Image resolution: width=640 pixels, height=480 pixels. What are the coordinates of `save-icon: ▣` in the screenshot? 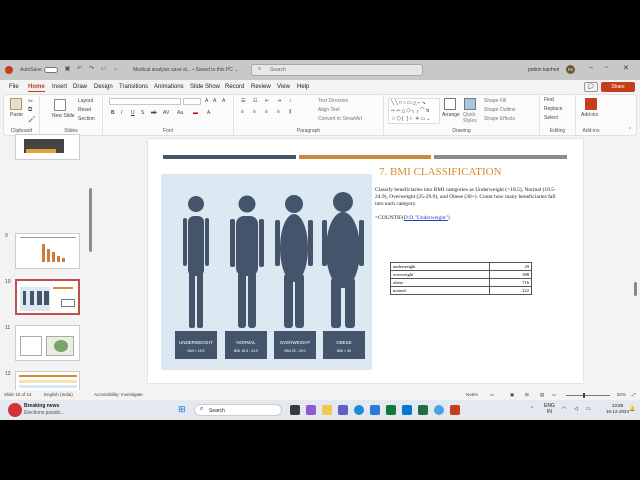 It's located at (67, 69).